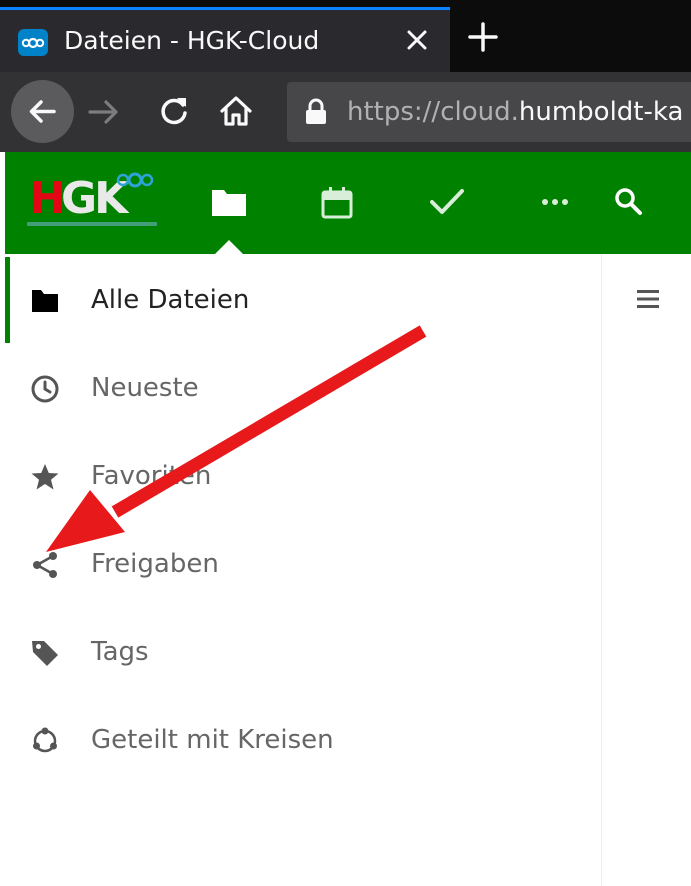  Describe the element at coordinates (45, 740) in the screenshot. I see `circles-icon` at that location.